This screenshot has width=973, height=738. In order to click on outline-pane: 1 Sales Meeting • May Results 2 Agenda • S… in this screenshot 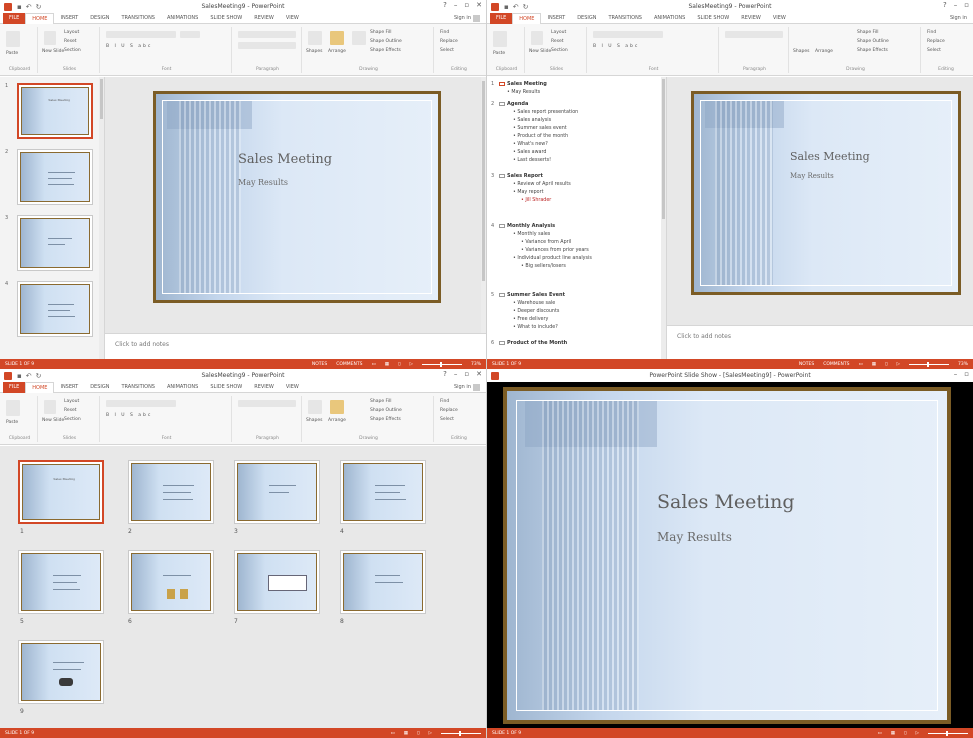, I will do `click(577, 218)`.